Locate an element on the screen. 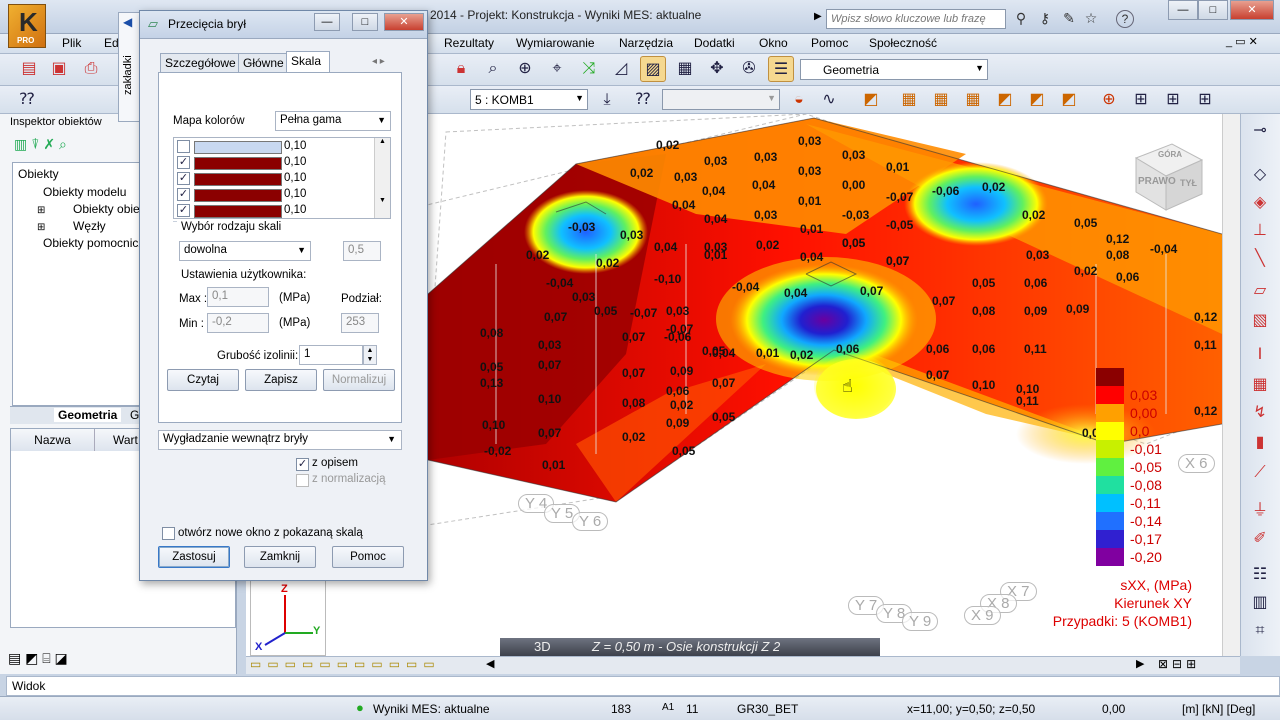  panel-bottom-icons: ▤ ◩ ⌸ ◪ is located at coordinates (38, 658).